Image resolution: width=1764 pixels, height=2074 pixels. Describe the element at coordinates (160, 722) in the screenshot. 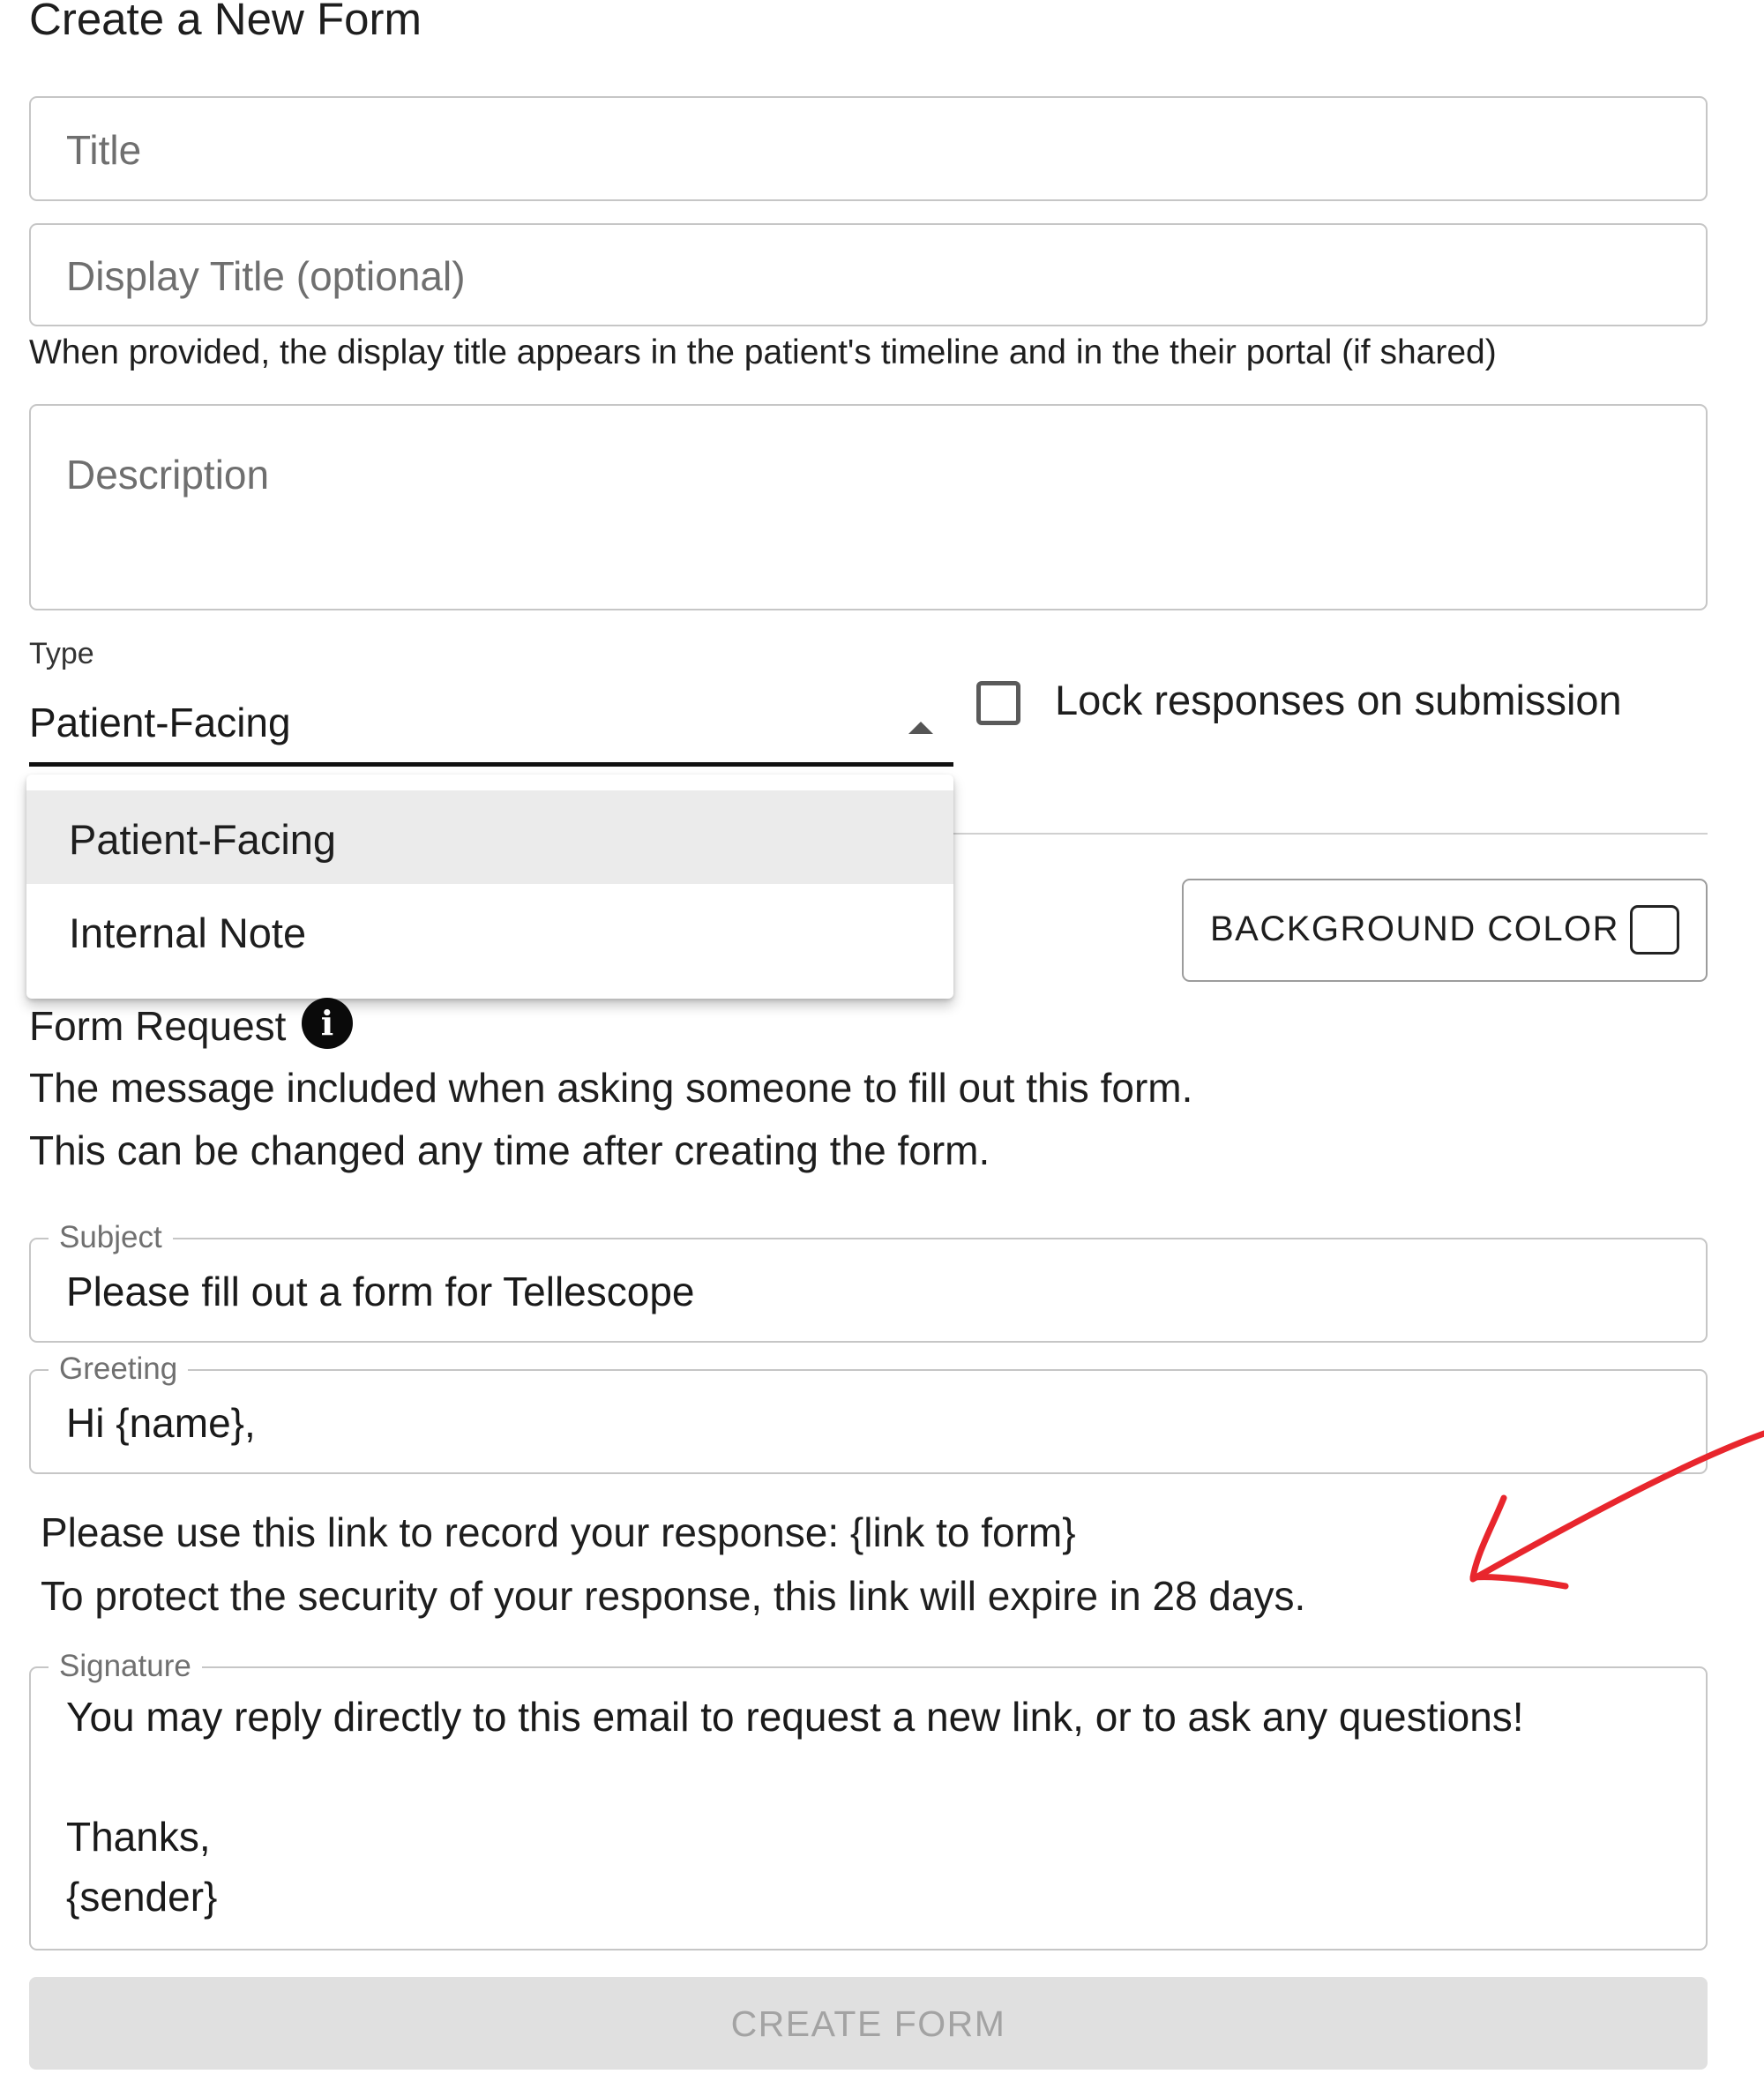

I see `type-select-value: Patient-Facing` at that location.